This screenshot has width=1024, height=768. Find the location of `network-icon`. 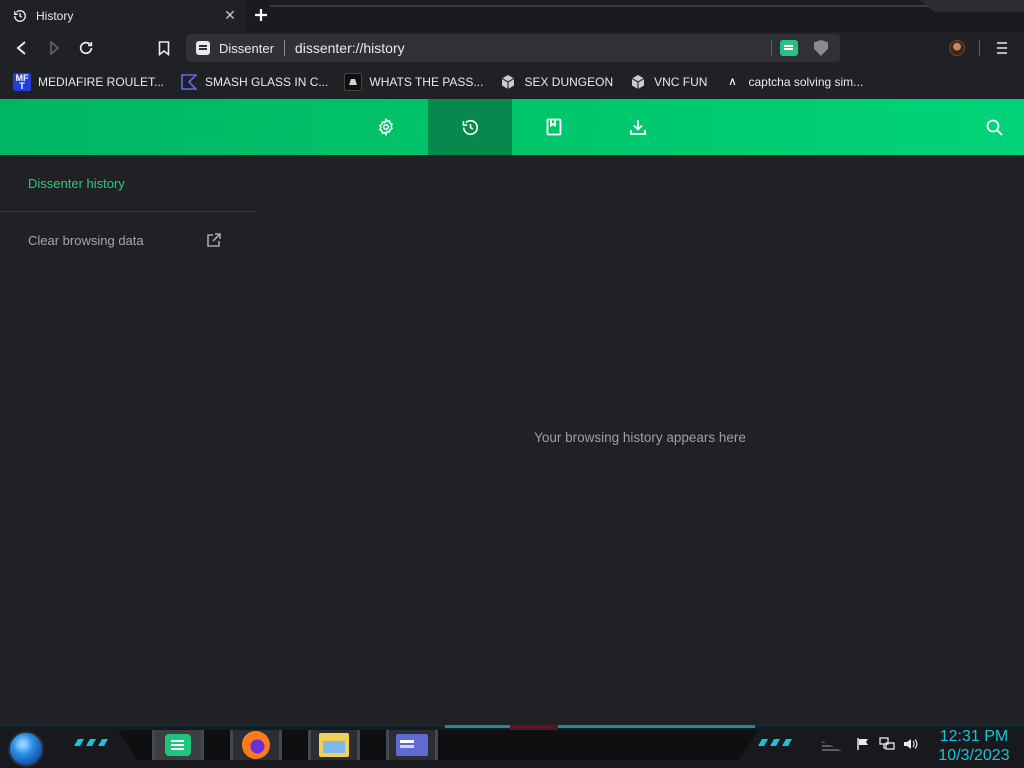

network-icon is located at coordinates (887, 744).